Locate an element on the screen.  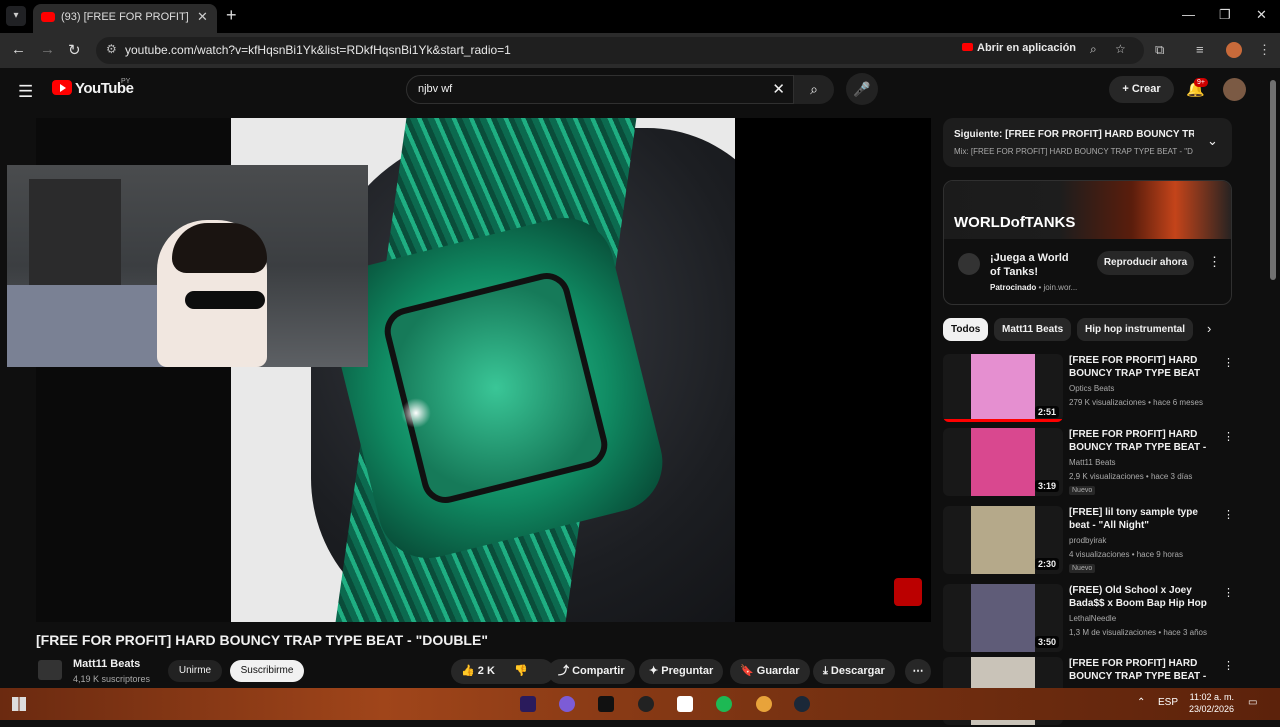
extensions-icon: ⧉ is located at coordinates (1159, 50).